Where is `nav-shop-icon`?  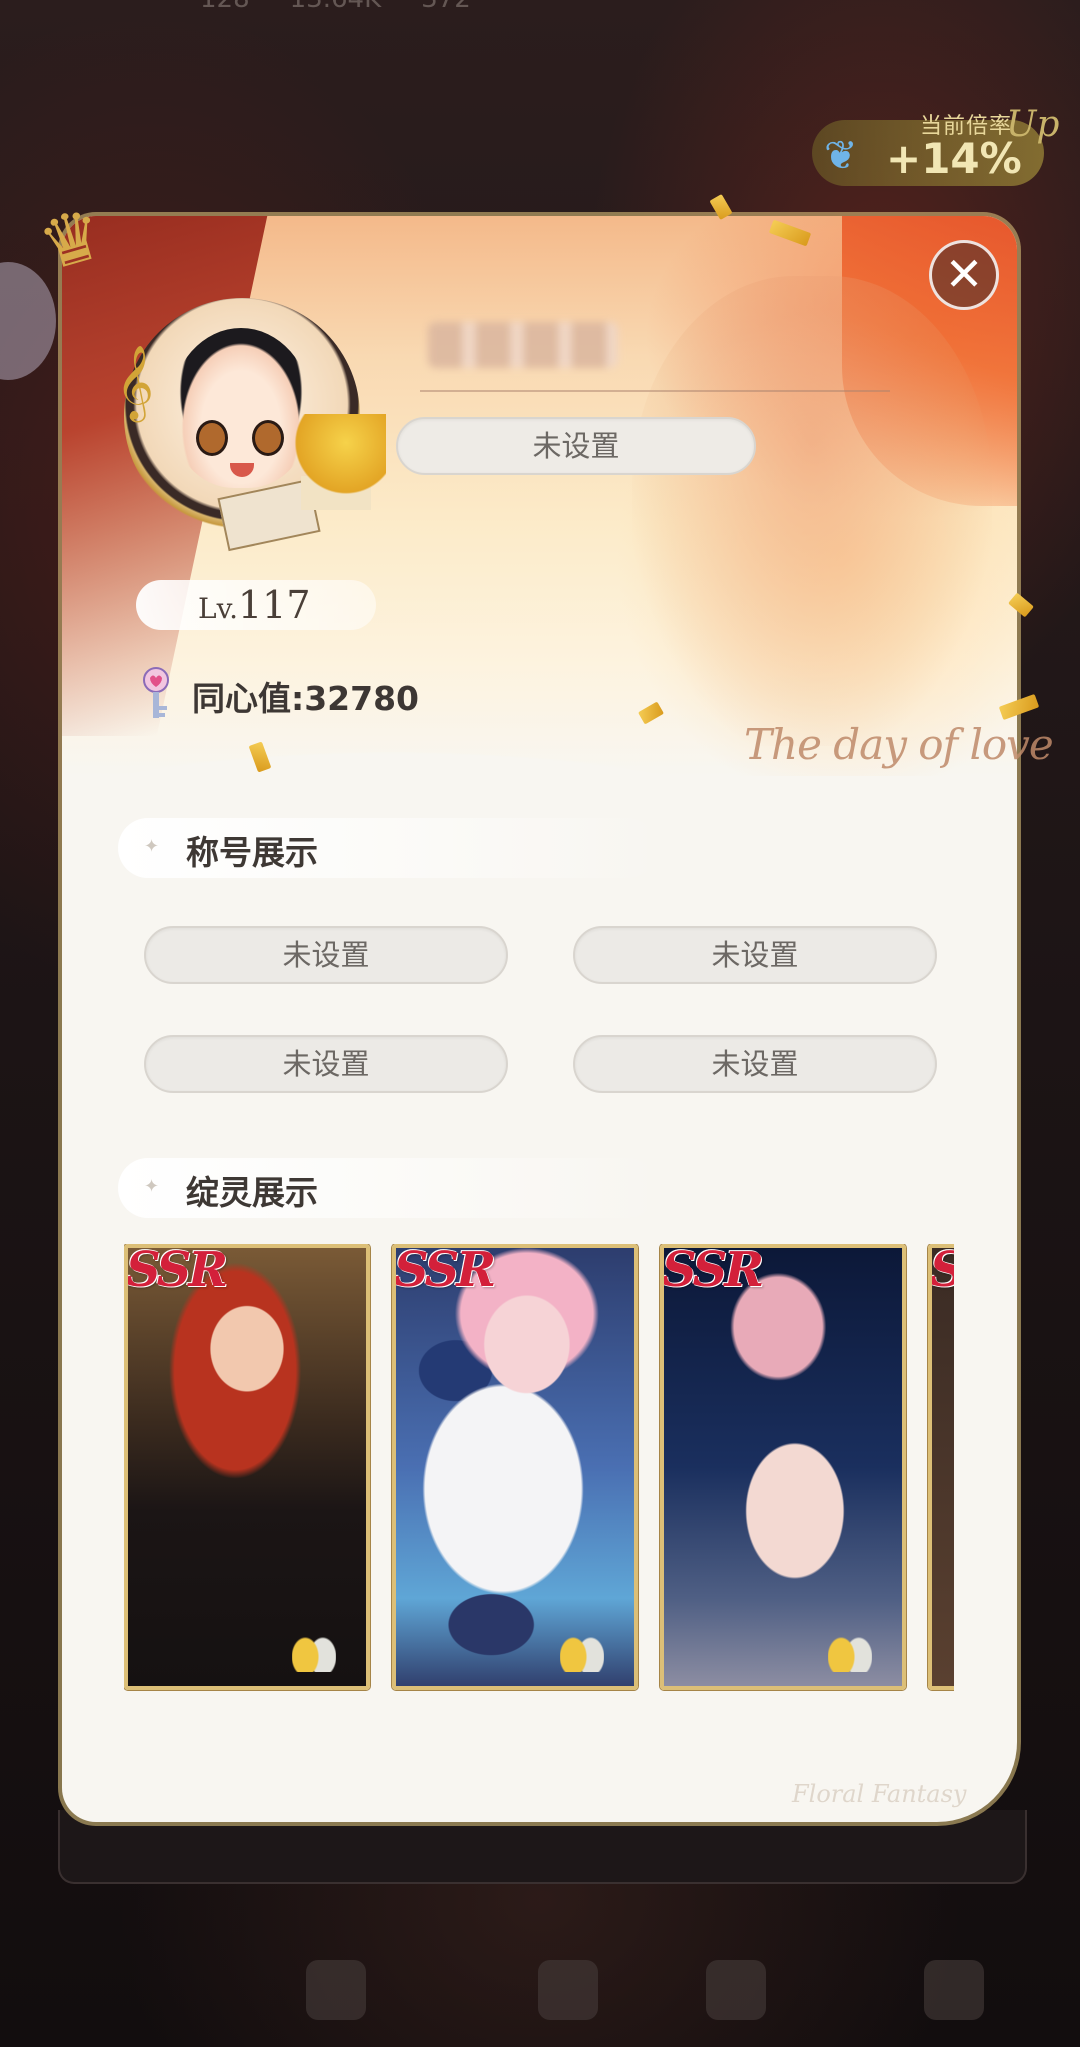 nav-shop-icon is located at coordinates (736, 1990).